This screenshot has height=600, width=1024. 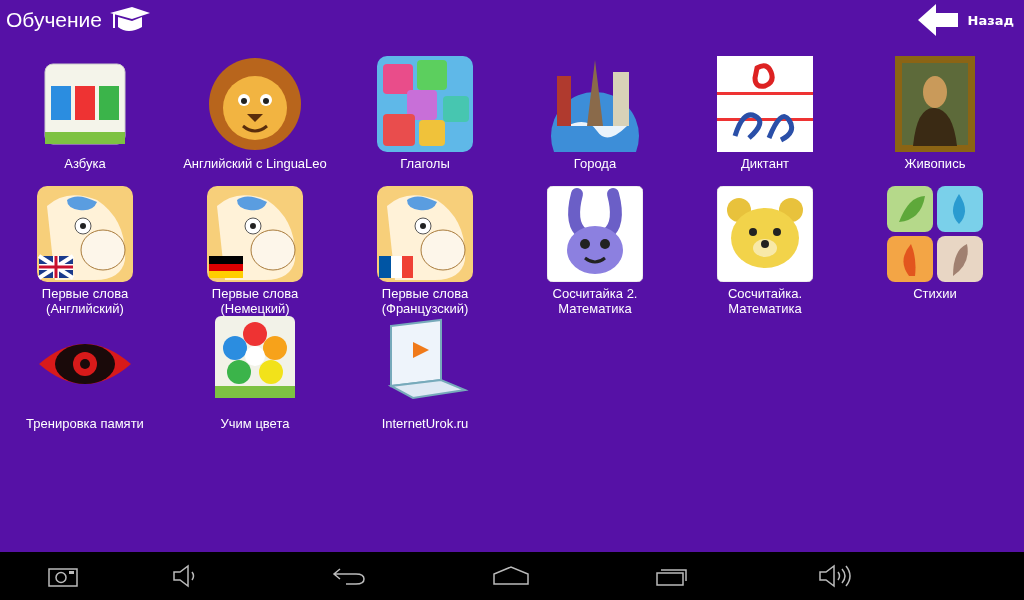 I want to click on app-shortcut: Первые слова (Немецкий), so click(x=255, y=251).